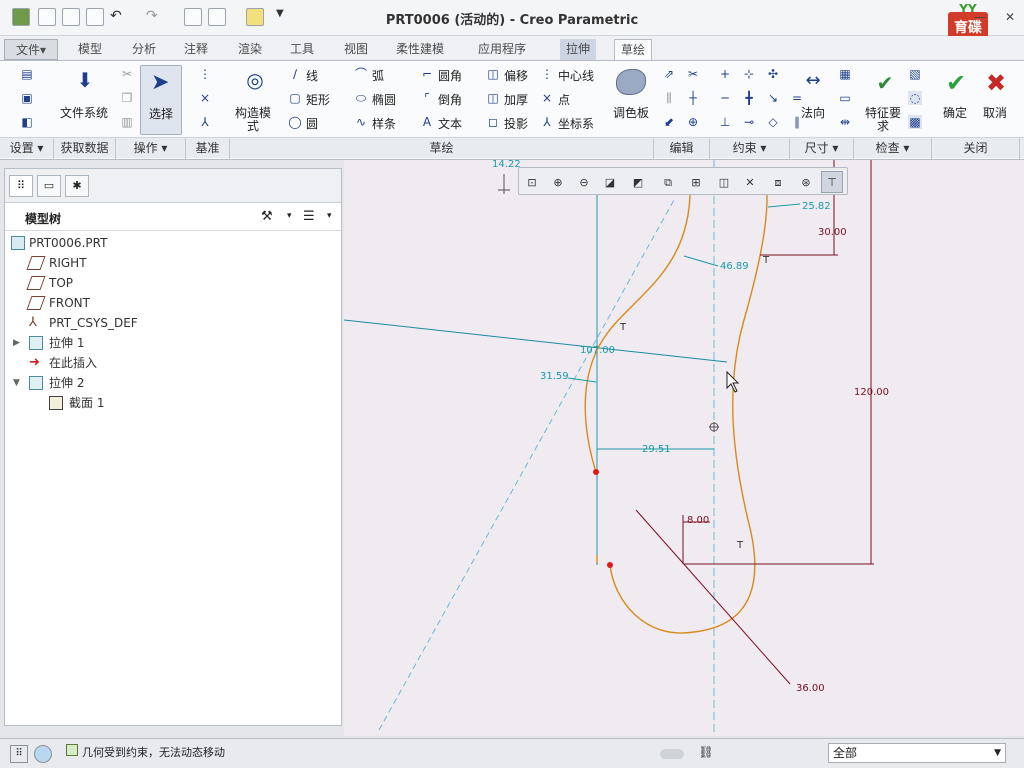 The height and width of the screenshot is (768, 1024). What do you see at coordinates (885, 83) in the screenshot?
I see `feature-requirements-icon: ✔` at bounding box center [885, 83].